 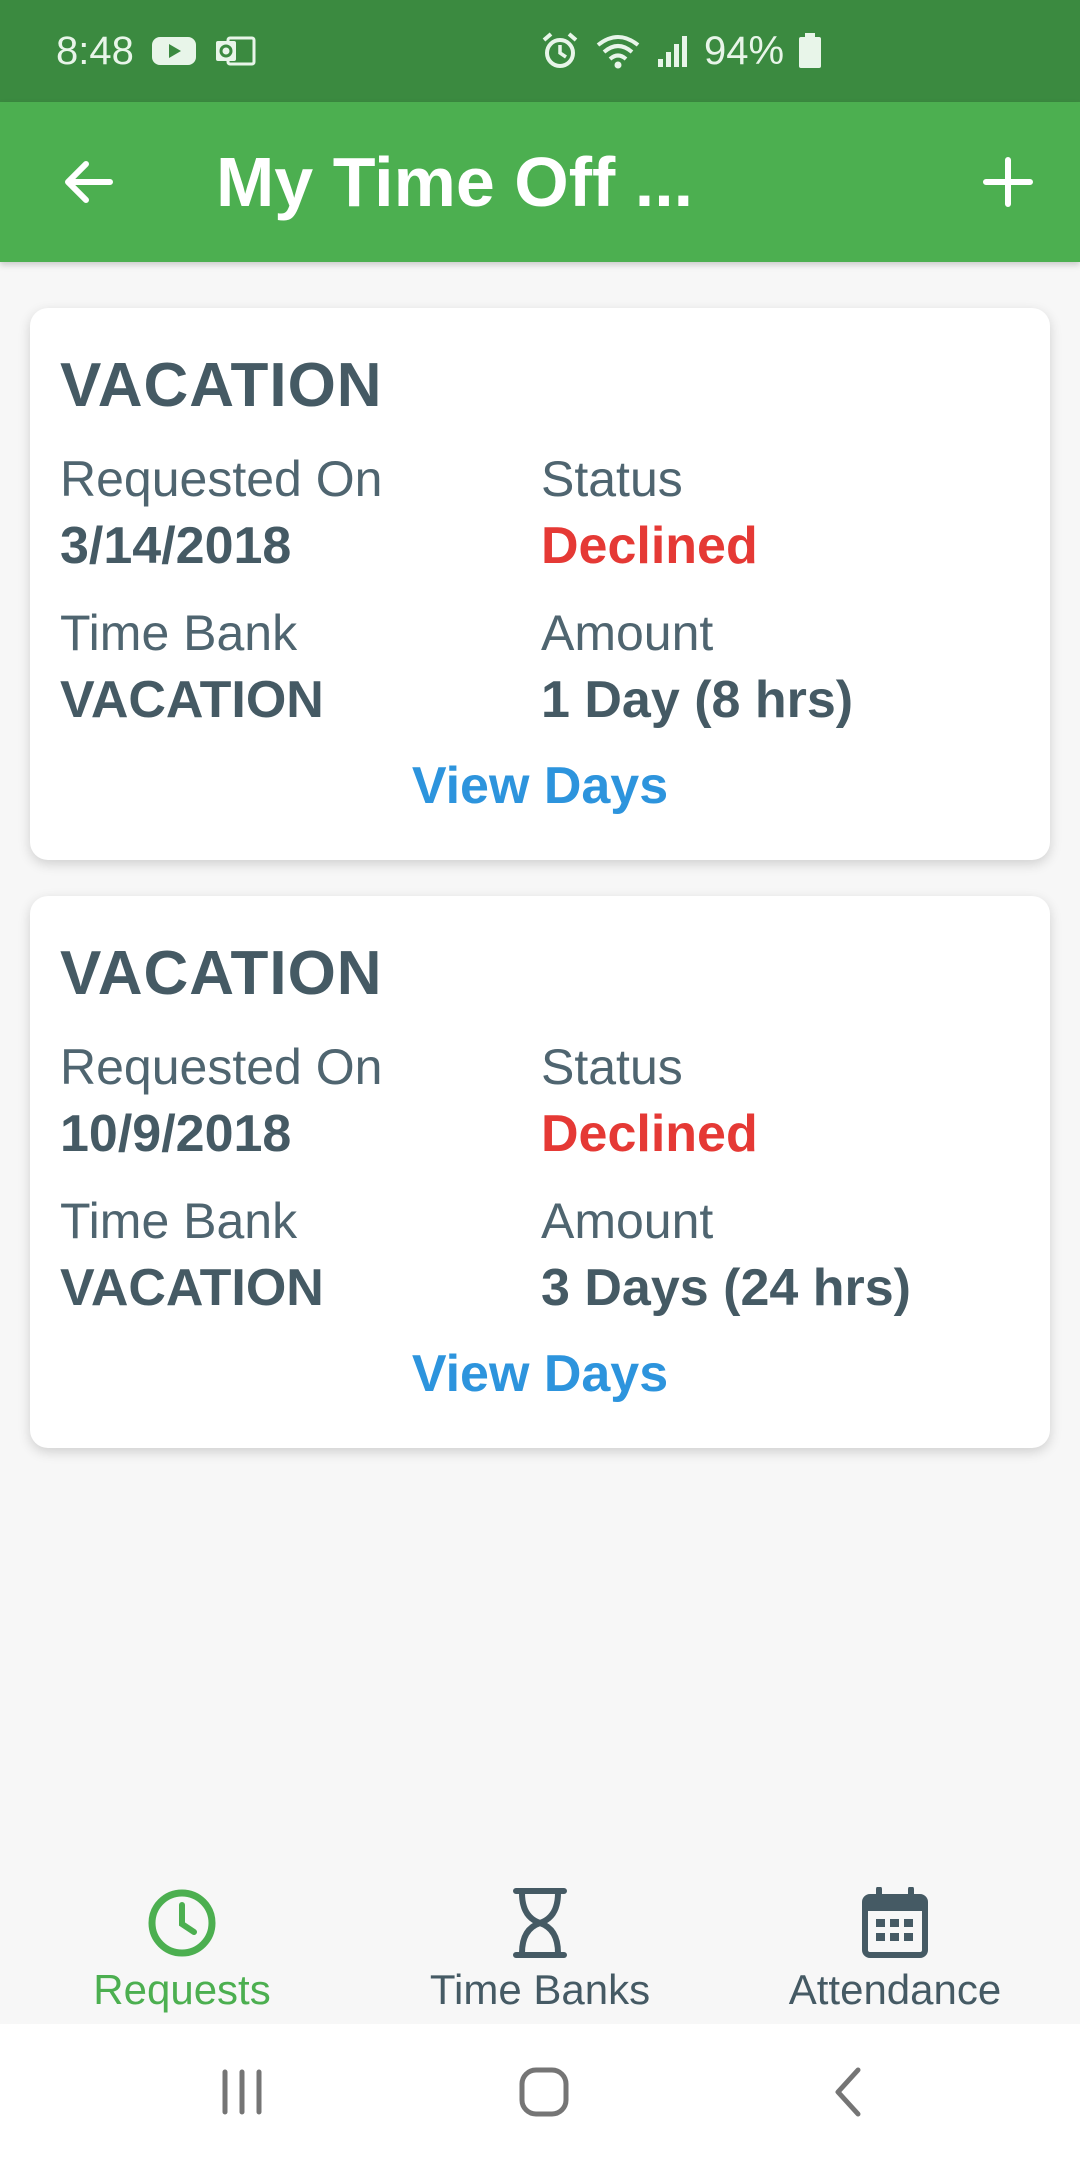 I want to click on home-icon, so click(x=544, y=2092).